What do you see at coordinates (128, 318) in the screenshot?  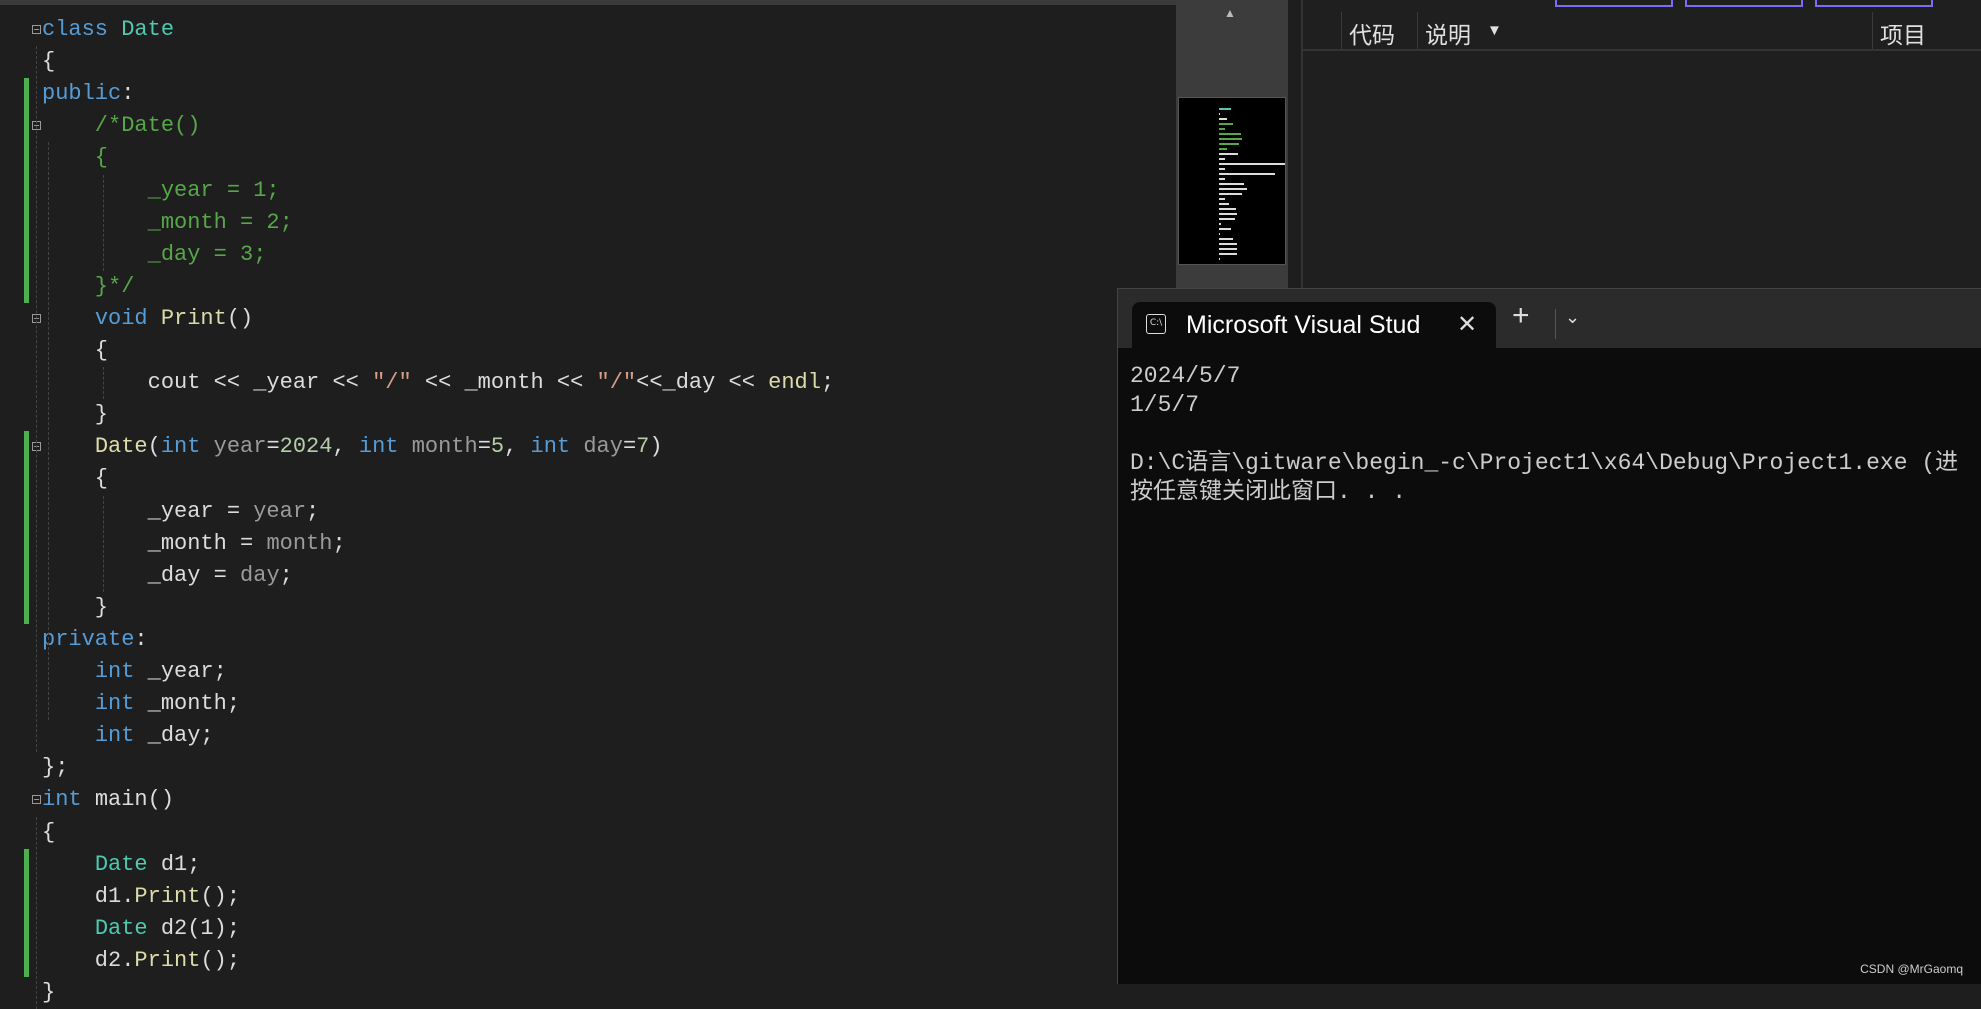 I see `code-token: void` at bounding box center [128, 318].